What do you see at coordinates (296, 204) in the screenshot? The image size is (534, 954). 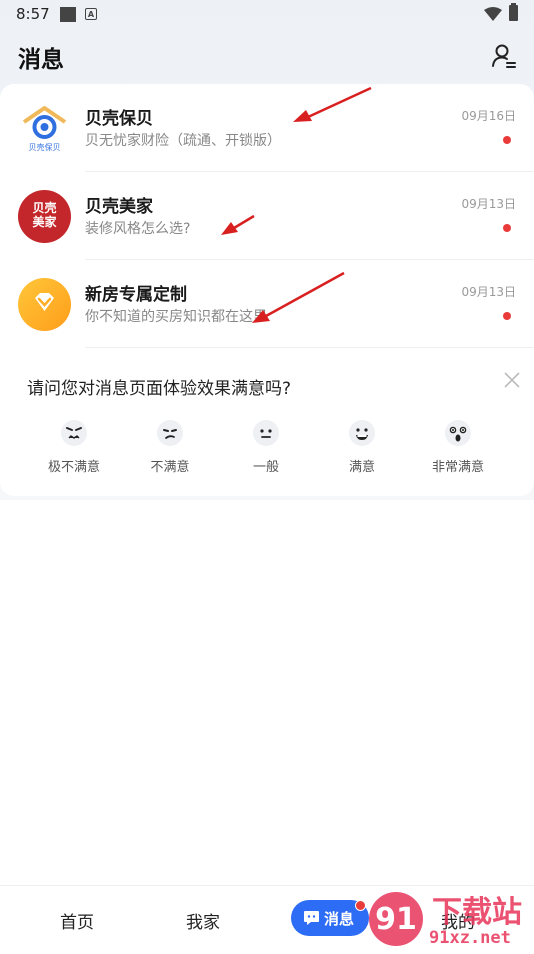 I see `annotation-arrows` at bounding box center [296, 204].